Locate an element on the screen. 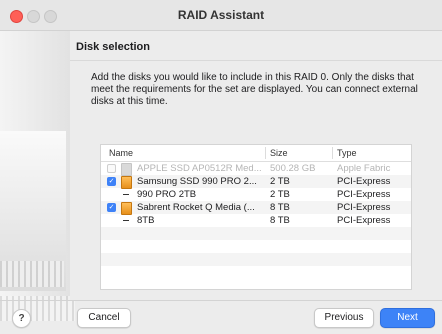 The height and width of the screenshot is (334, 442). table-header: Name Size Type is located at coordinates (256, 153).